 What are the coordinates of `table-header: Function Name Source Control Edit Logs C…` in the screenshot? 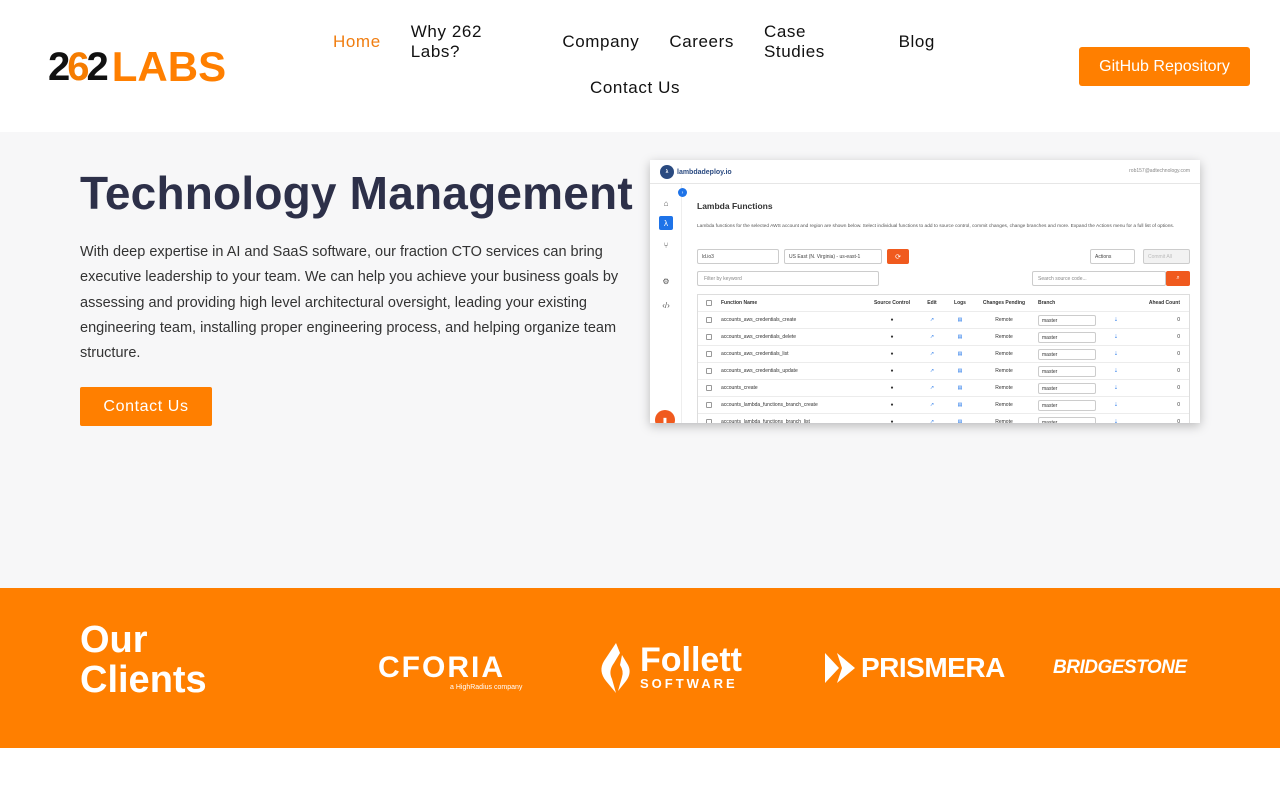 It's located at (943, 303).